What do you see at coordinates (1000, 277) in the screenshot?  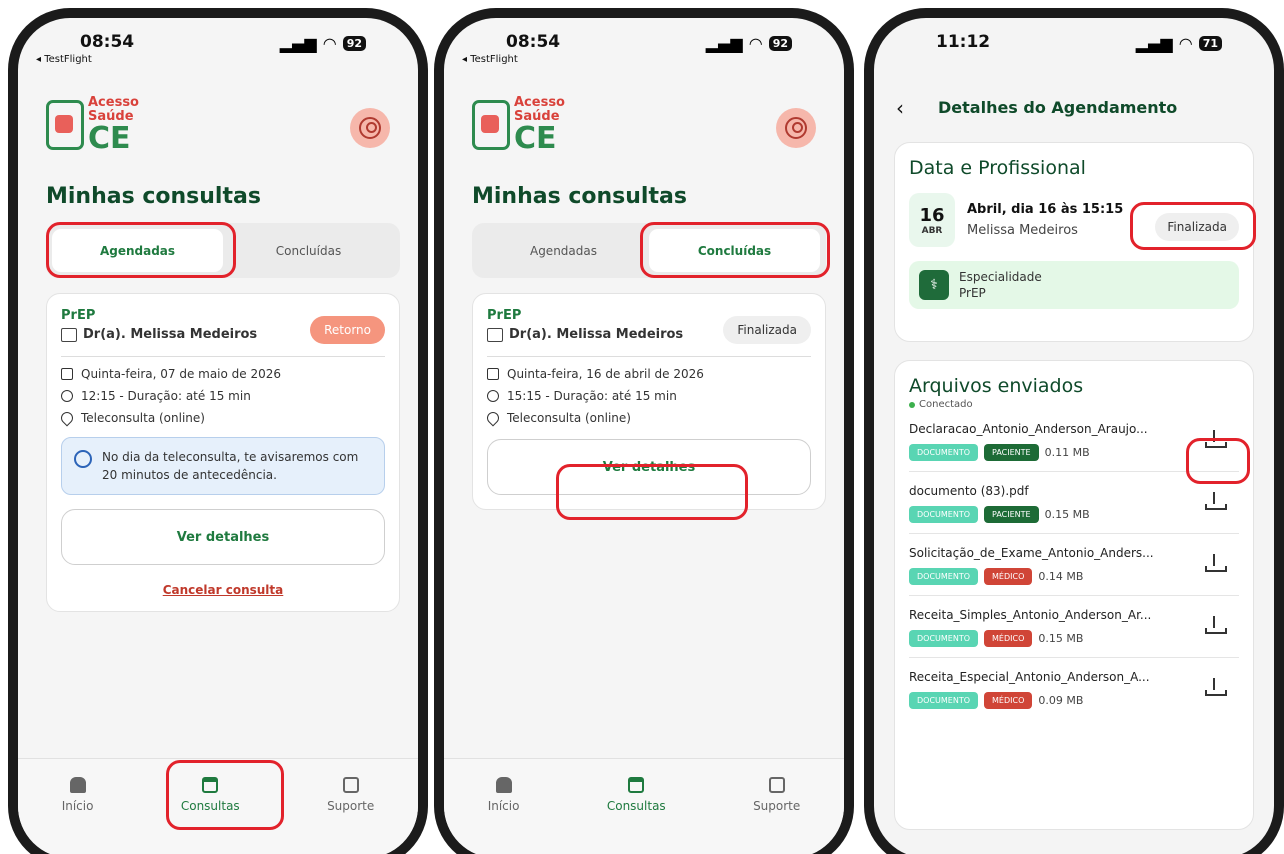 I see `specialty-label: Especialidade` at bounding box center [1000, 277].